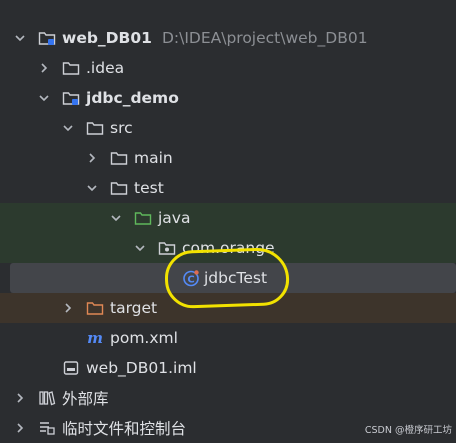 This screenshot has width=456, height=443. Describe the element at coordinates (47, 398) in the screenshot. I see `library-icon` at that location.